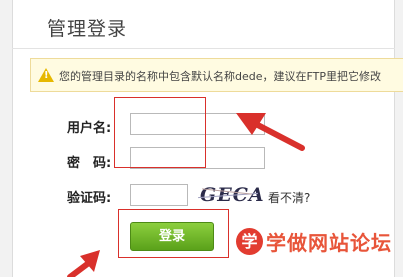 The width and height of the screenshot is (403, 277). I want to click on watermark-logo-icon: 学, so click(249, 241).